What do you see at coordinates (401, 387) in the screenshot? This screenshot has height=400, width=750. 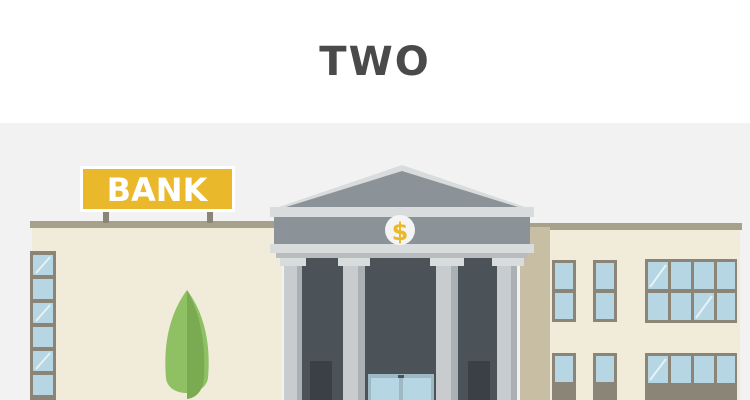 I see `entrance-door` at bounding box center [401, 387].